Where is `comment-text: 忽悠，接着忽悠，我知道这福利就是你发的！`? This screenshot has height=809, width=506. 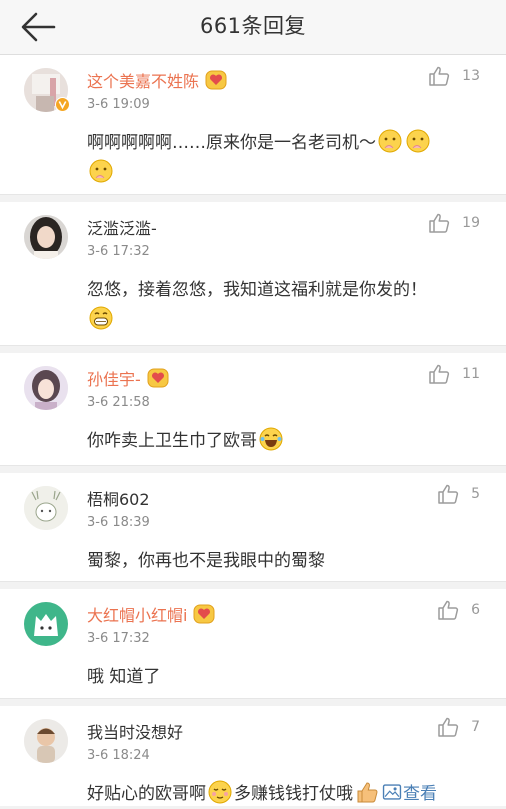
comment-text: 忽悠，接着忽悠，我知道这福利就是你发的！ is located at coordinates (281, 305).